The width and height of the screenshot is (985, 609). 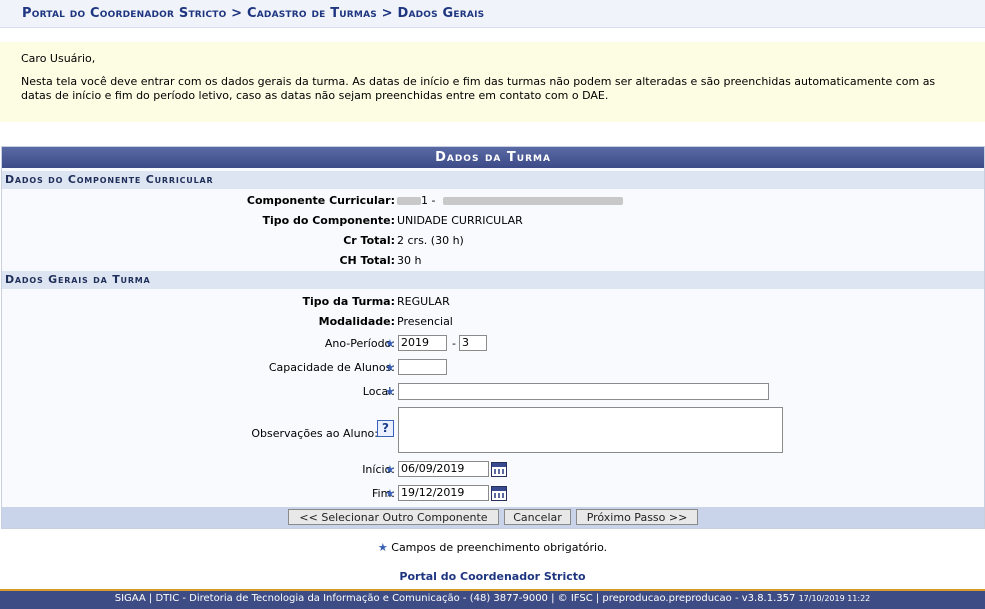 I want to click on selecionar-outro-componente-button: << Selecionar Outro Componente, so click(x=393, y=517).